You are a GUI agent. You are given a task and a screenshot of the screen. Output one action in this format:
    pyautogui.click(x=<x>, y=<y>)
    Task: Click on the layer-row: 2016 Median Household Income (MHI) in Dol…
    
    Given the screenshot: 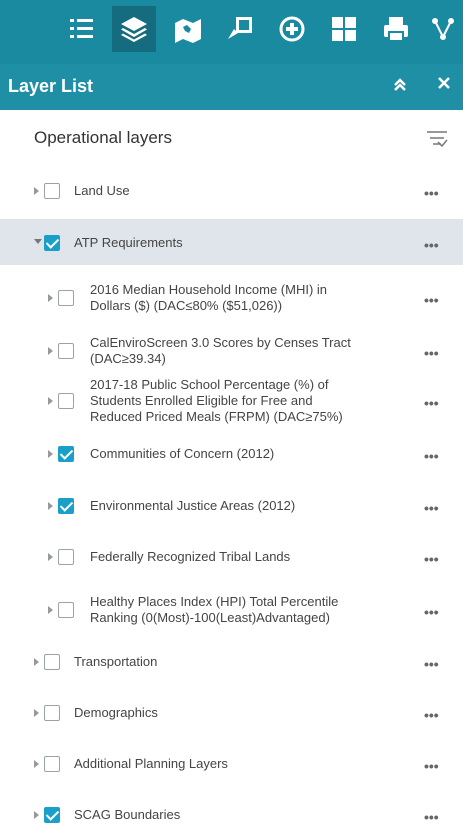 What is the action you would take?
    pyautogui.click(x=231, y=299)
    